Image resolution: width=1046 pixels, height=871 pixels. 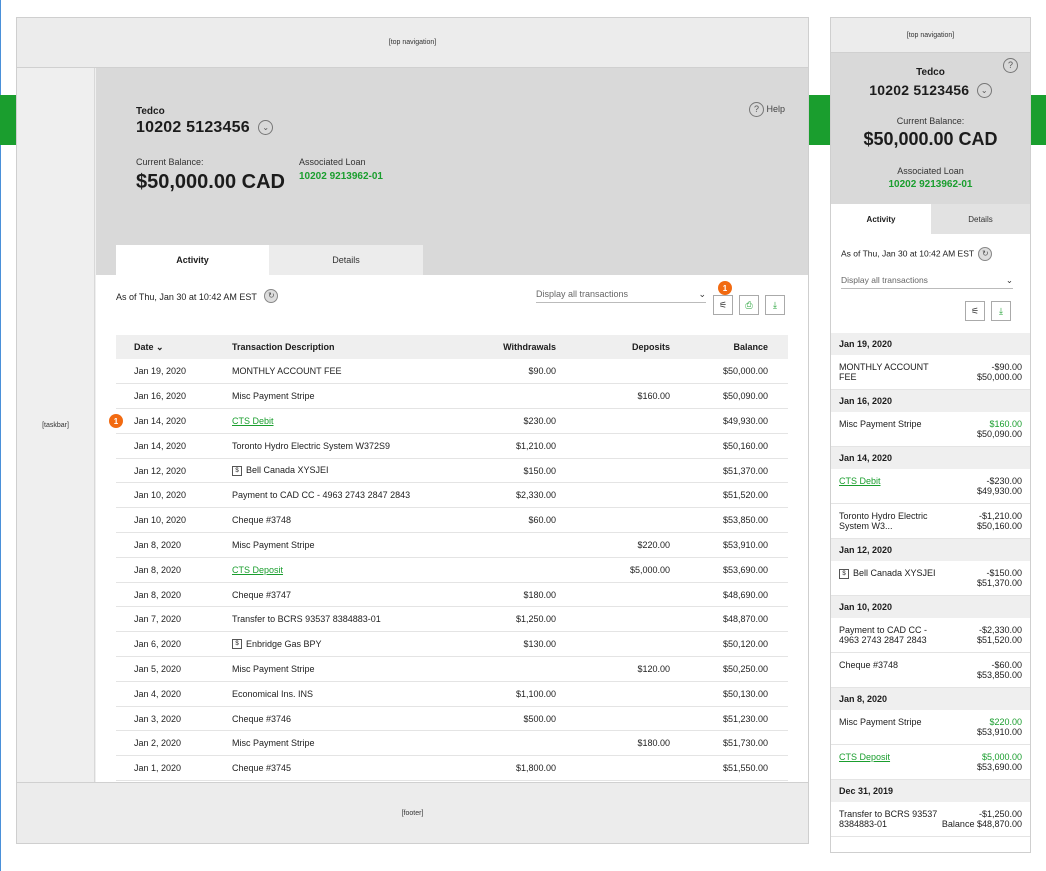 I want to click on mobile-filter-select: Display all transactions ⌄, so click(x=927, y=282).